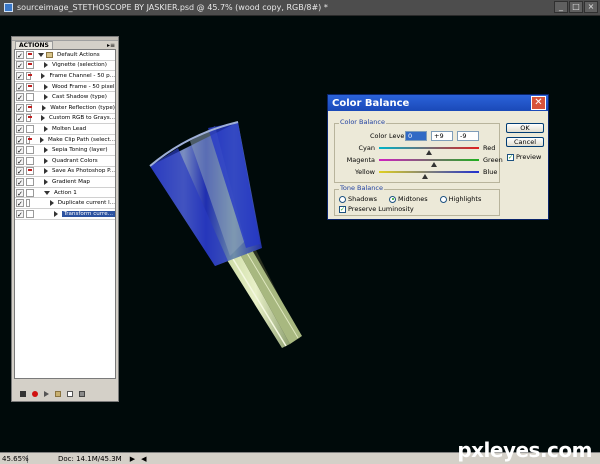 This screenshot has width=600, height=464. I want to click on level-yellow-blue-field: -9, so click(468, 136).